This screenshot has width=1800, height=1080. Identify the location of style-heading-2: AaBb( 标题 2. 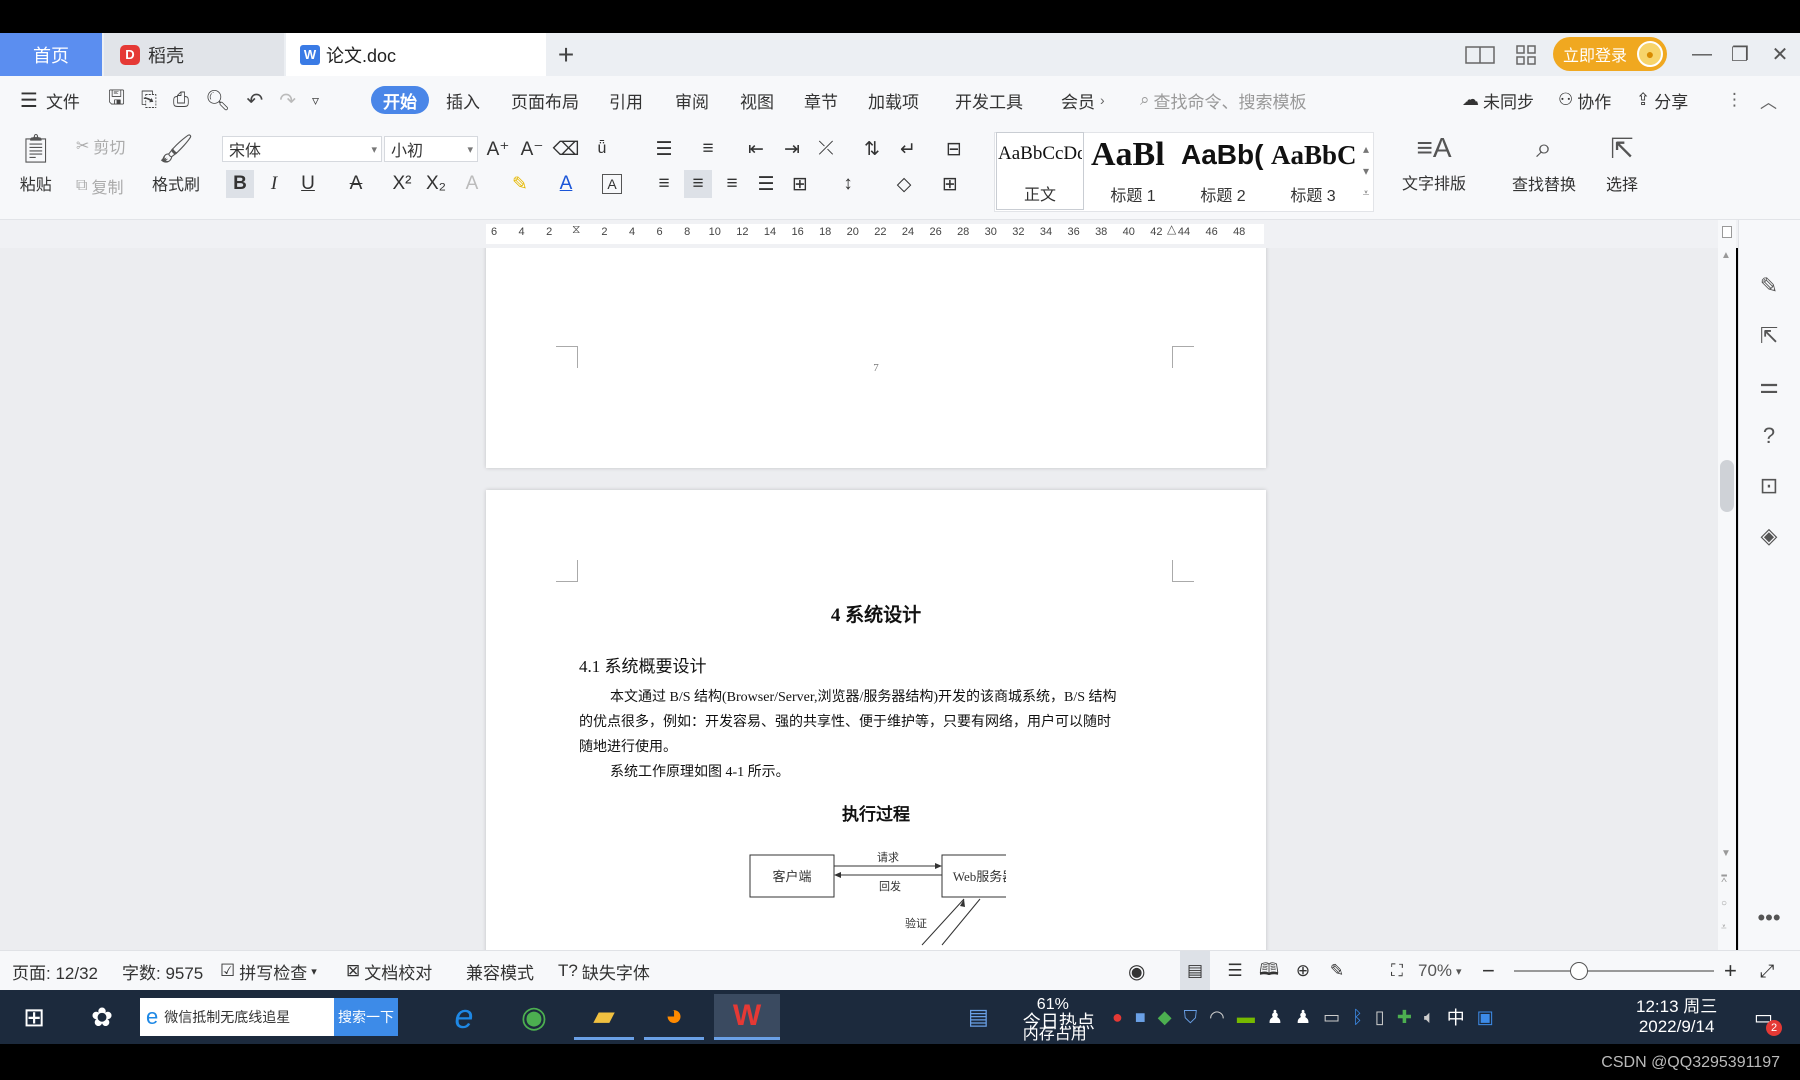
(1223, 171).